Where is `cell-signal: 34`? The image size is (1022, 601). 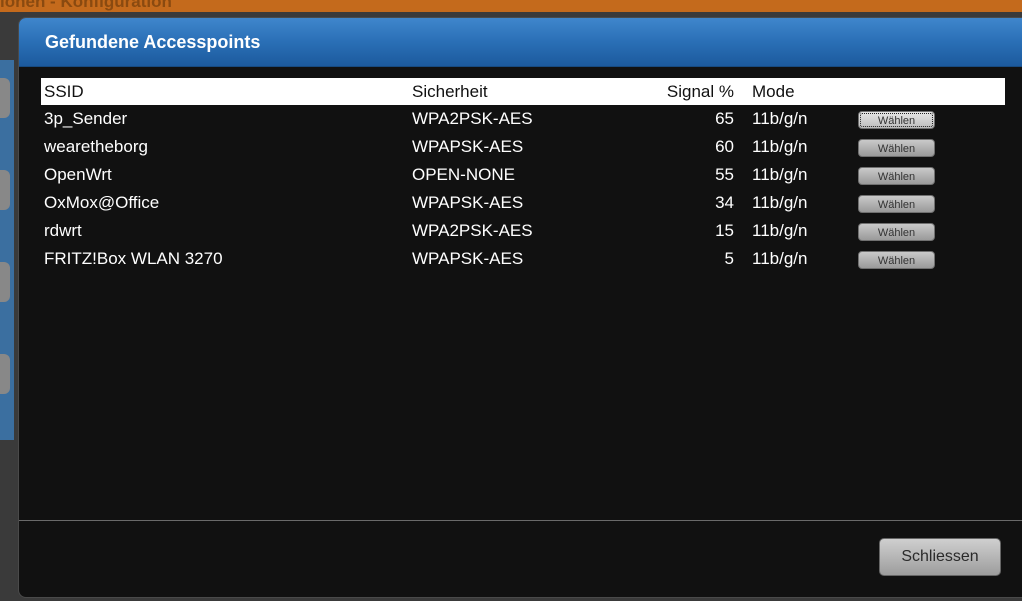 cell-signal: 34 is located at coordinates (724, 202).